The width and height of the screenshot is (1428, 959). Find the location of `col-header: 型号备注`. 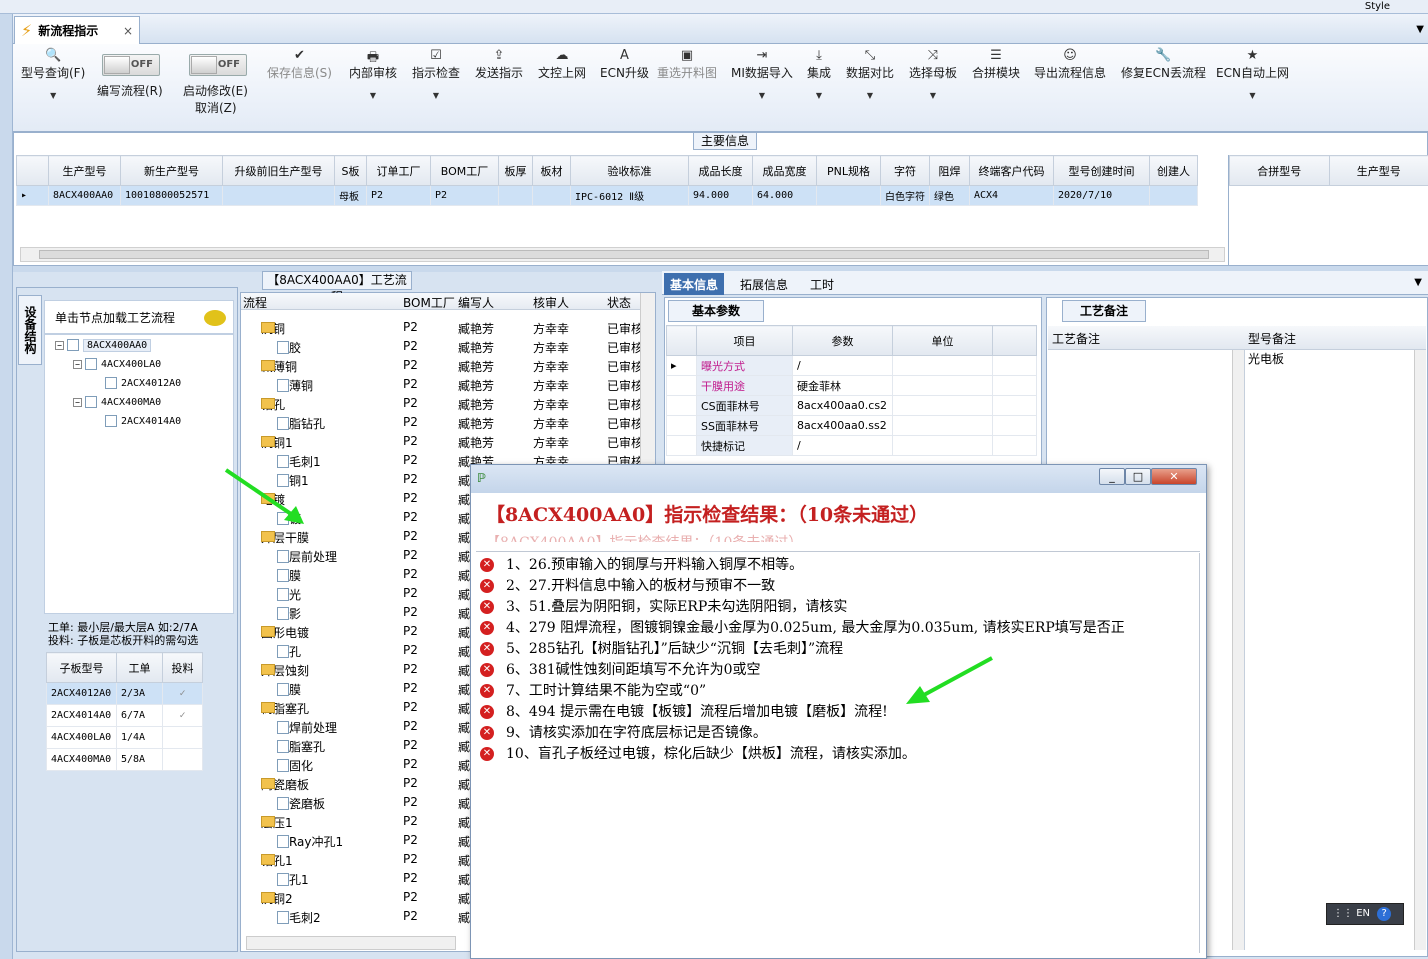

col-header: 型号备注 is located at coordinates (1272, 338).